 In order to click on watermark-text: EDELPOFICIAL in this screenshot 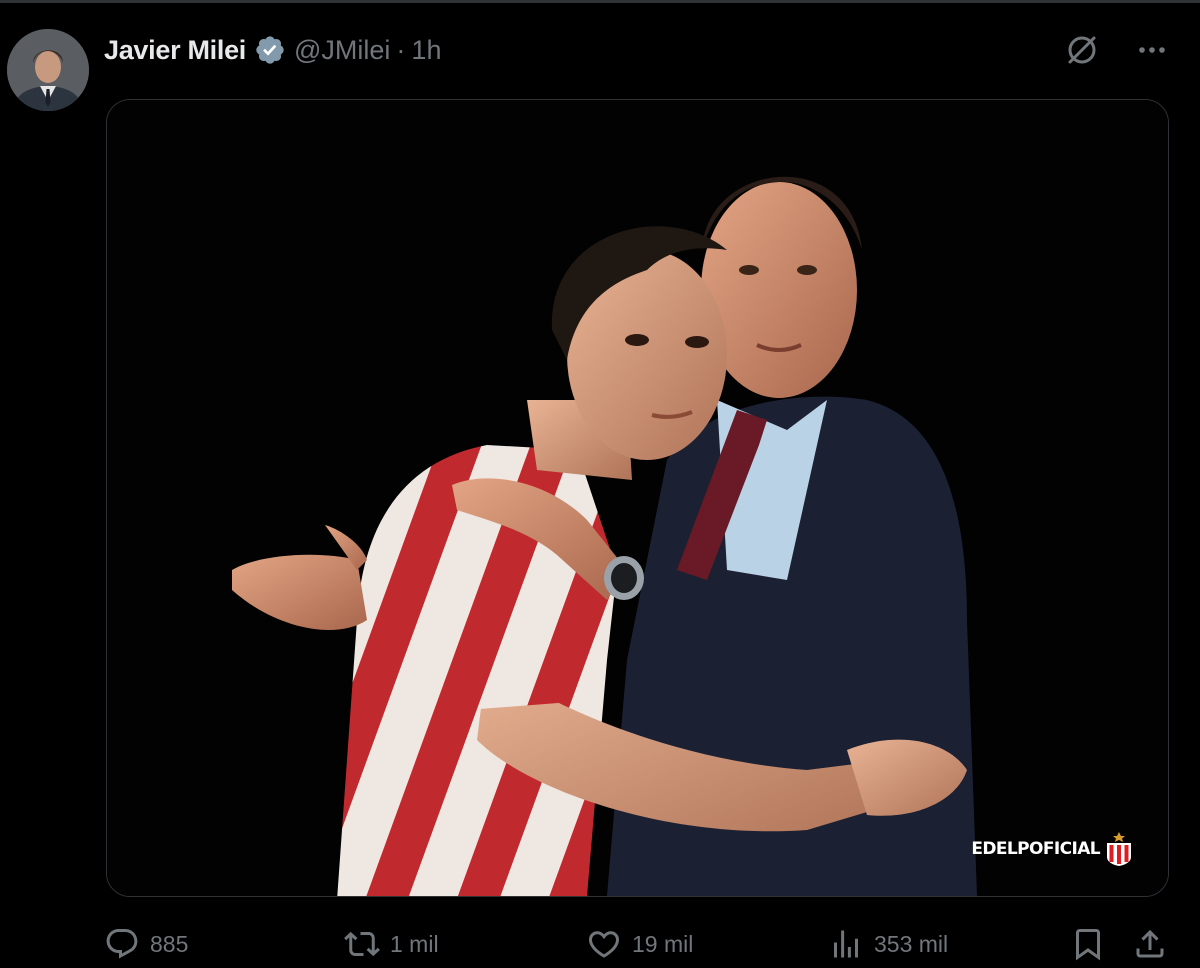, I will do `click(1035, 849)`.